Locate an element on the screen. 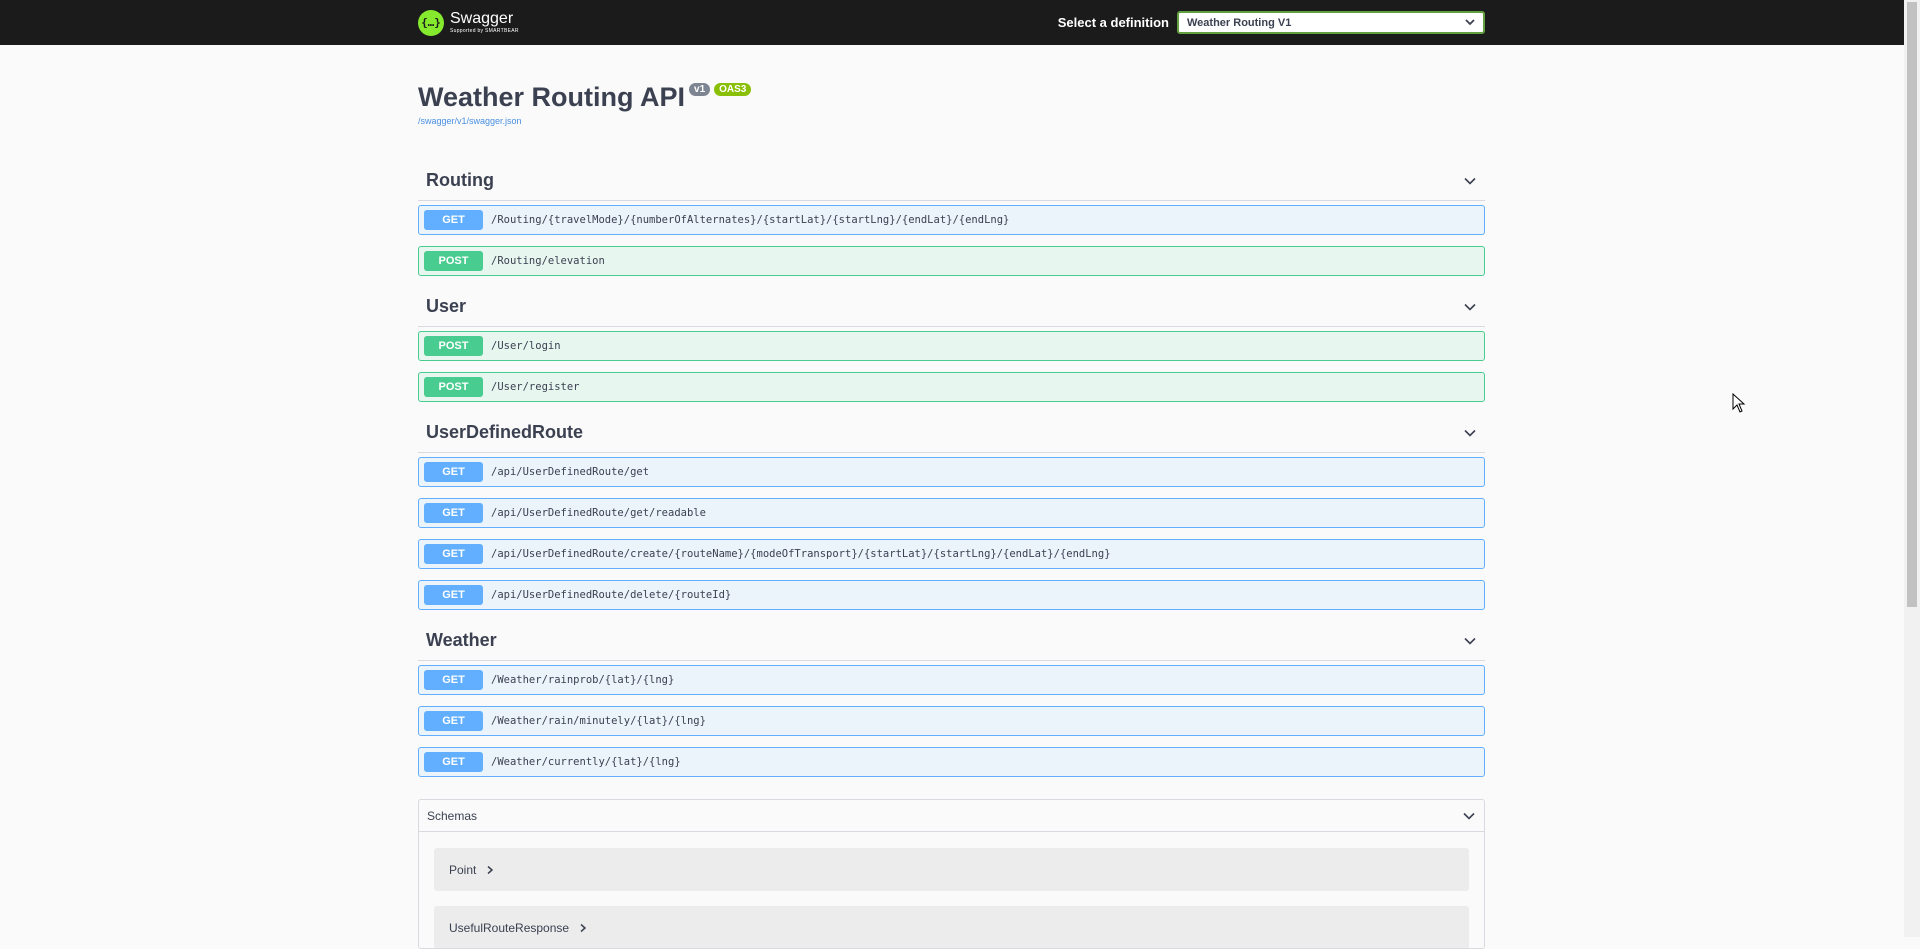 The height and width of the screenshot is (949, 1920). operation-path: /Weather/rain/minutely/{lat}/{lng} is located at coordinates (598, 721).